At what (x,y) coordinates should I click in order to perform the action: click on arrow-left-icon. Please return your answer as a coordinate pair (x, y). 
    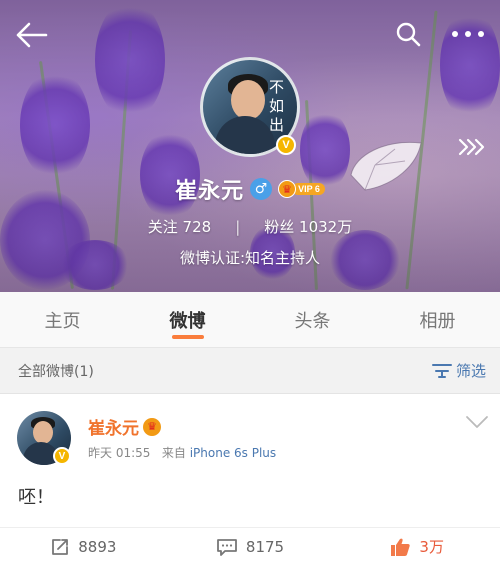
    Looking at the image, I should click on (32, 35).